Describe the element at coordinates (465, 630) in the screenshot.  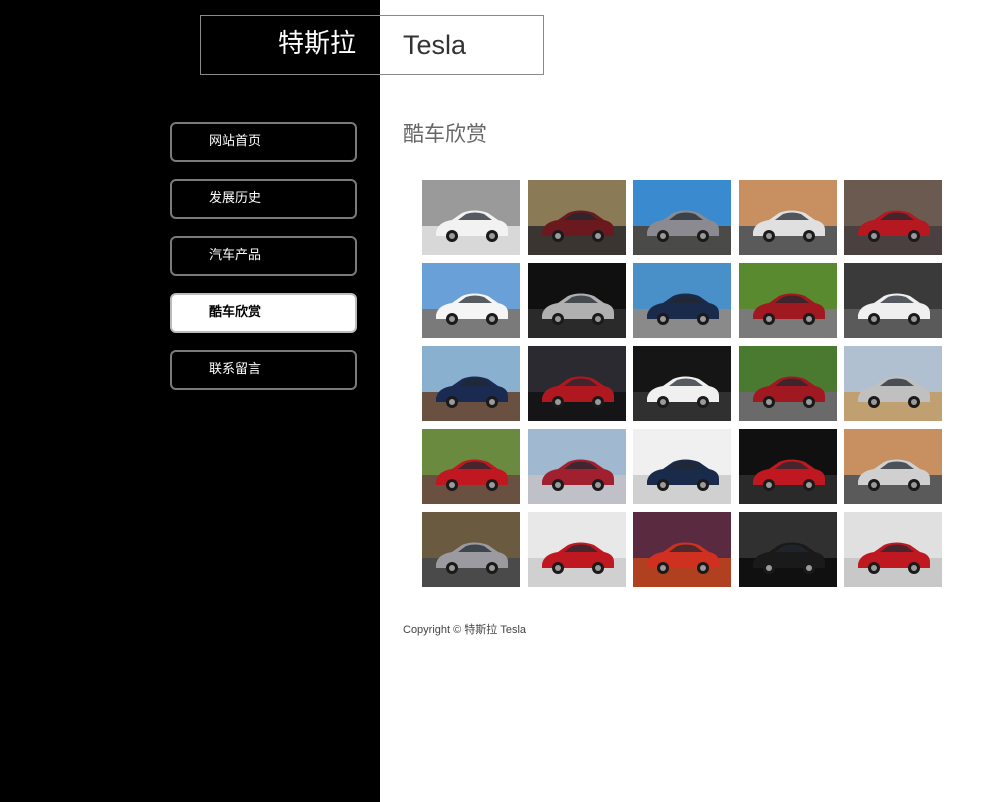
I see `copyright-text: Copyright © 特斯拉 Tesla` at that location.